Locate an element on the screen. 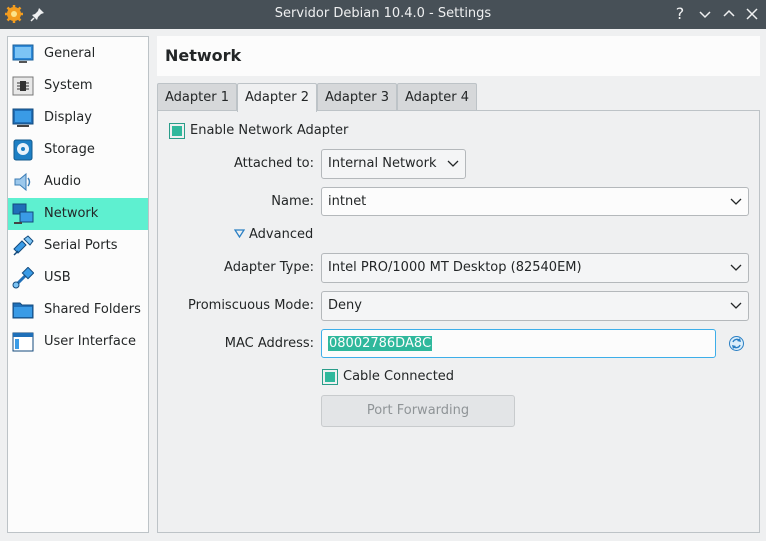 The image size is (766, 541). enable-adapter-label: Enable Network Adapter is located at coordinates (269, 130).